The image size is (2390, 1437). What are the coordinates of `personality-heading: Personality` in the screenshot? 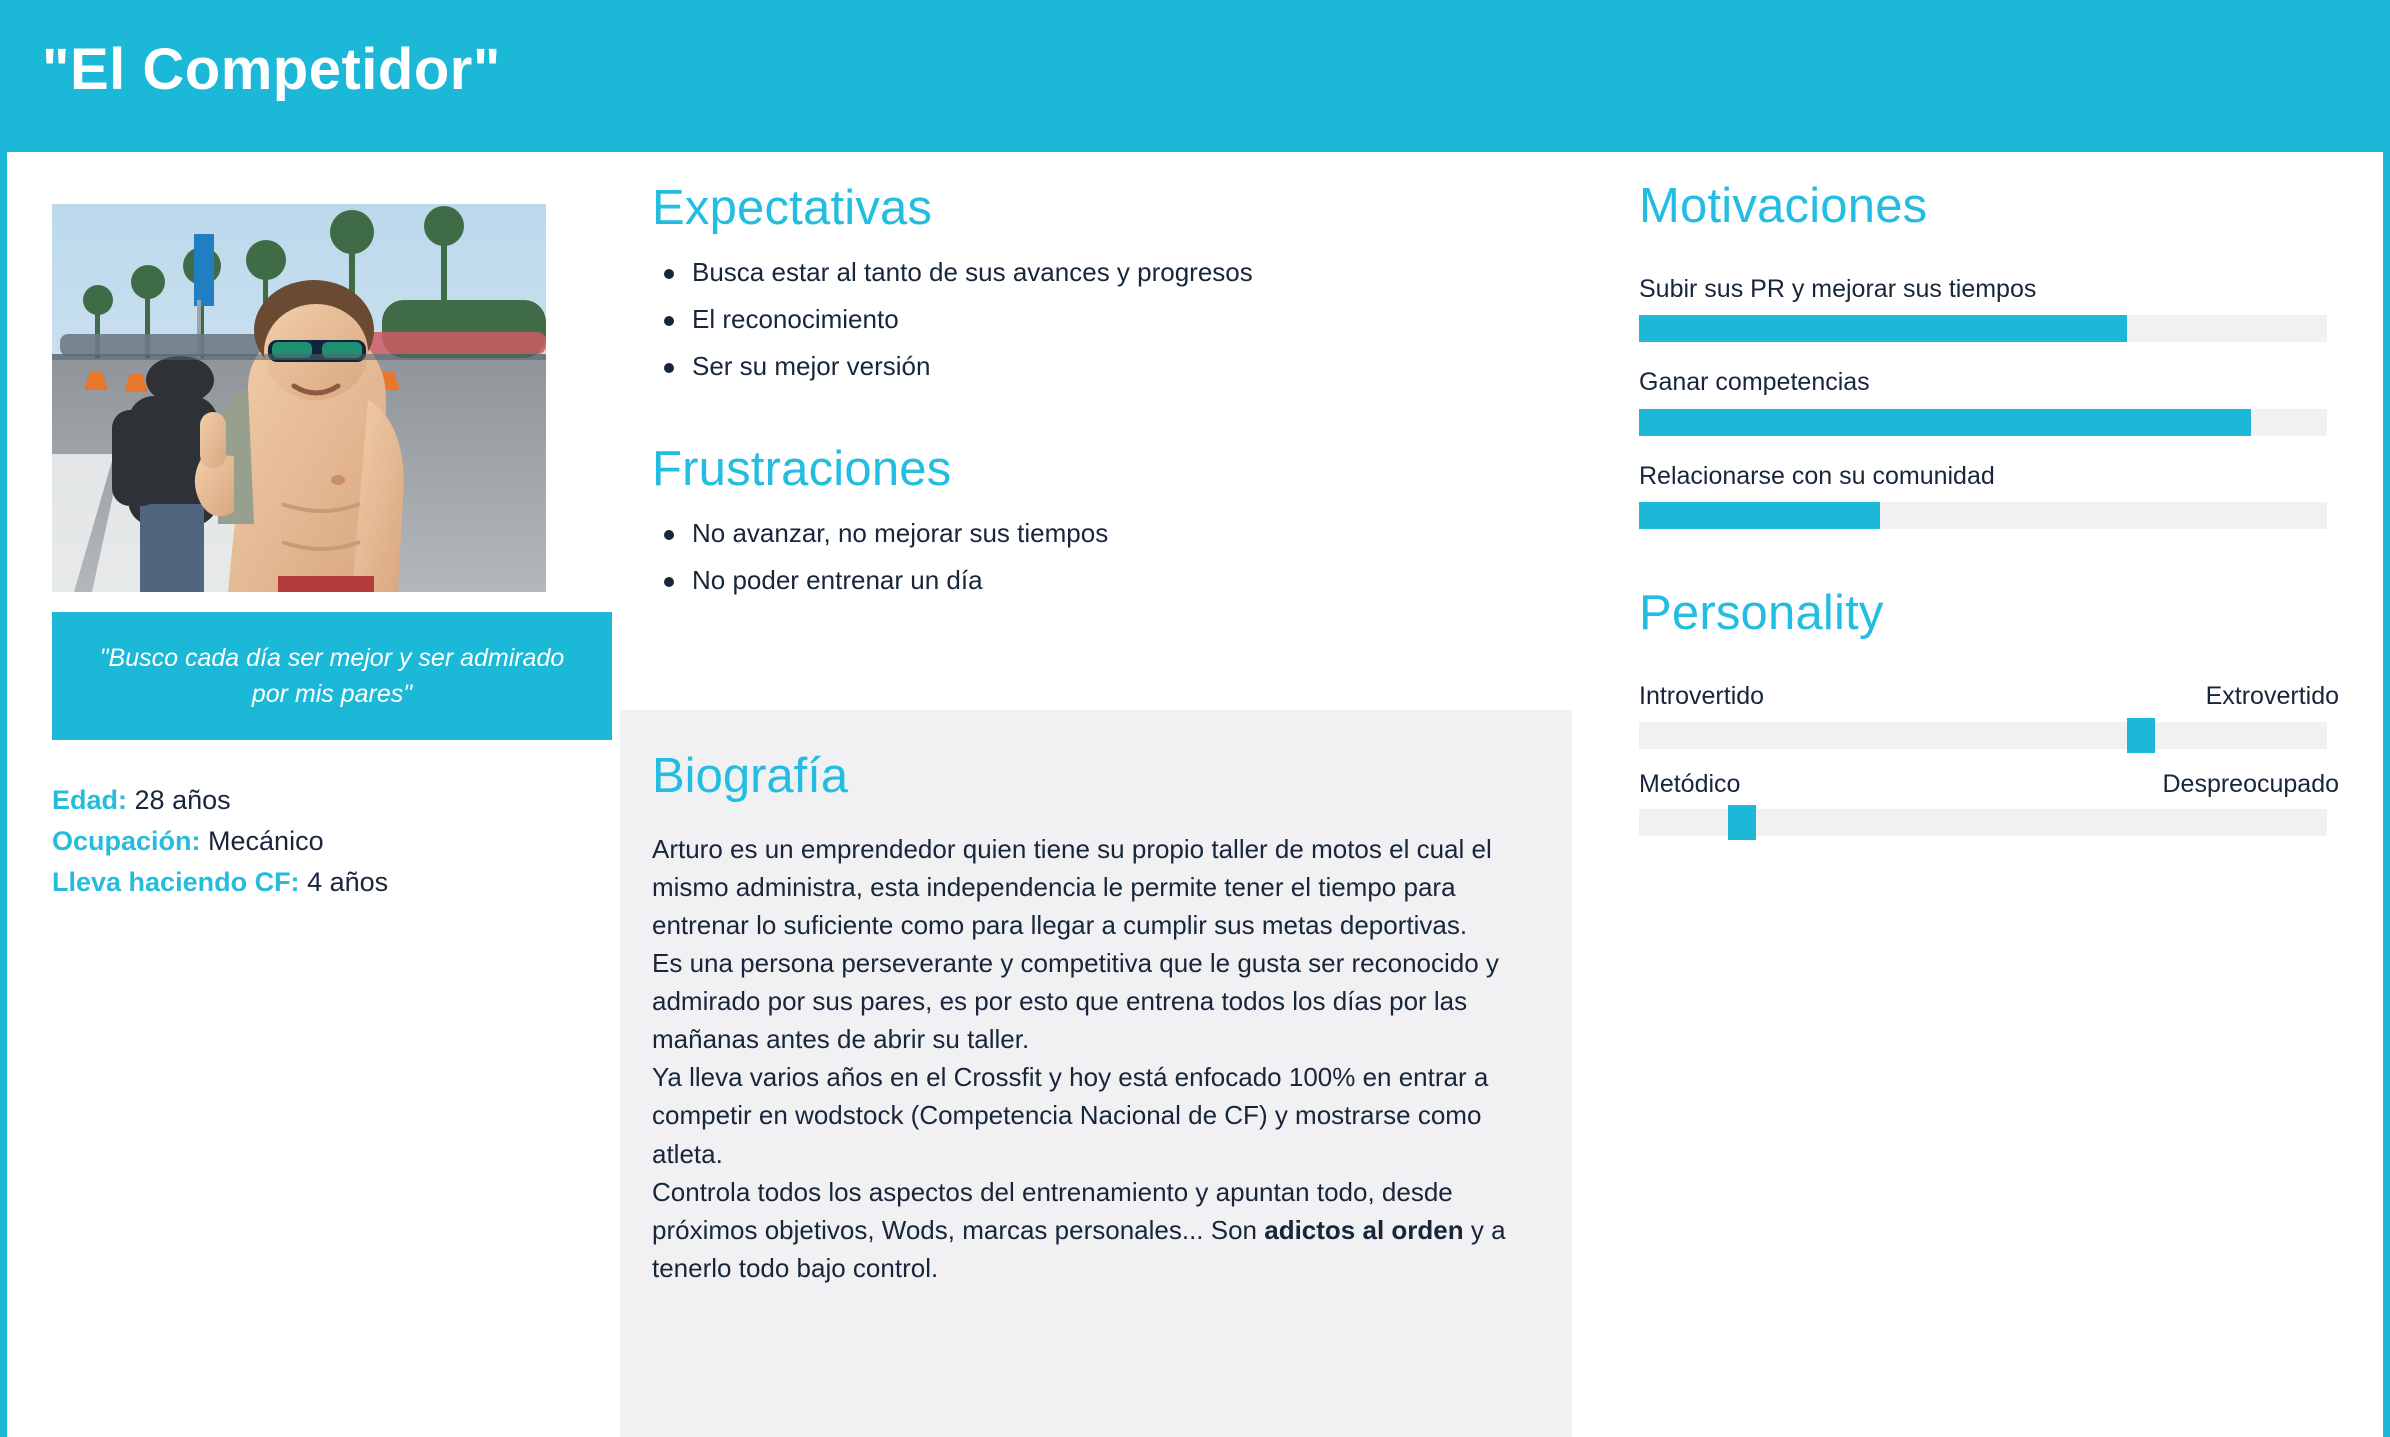 It's located at (1761, 613).